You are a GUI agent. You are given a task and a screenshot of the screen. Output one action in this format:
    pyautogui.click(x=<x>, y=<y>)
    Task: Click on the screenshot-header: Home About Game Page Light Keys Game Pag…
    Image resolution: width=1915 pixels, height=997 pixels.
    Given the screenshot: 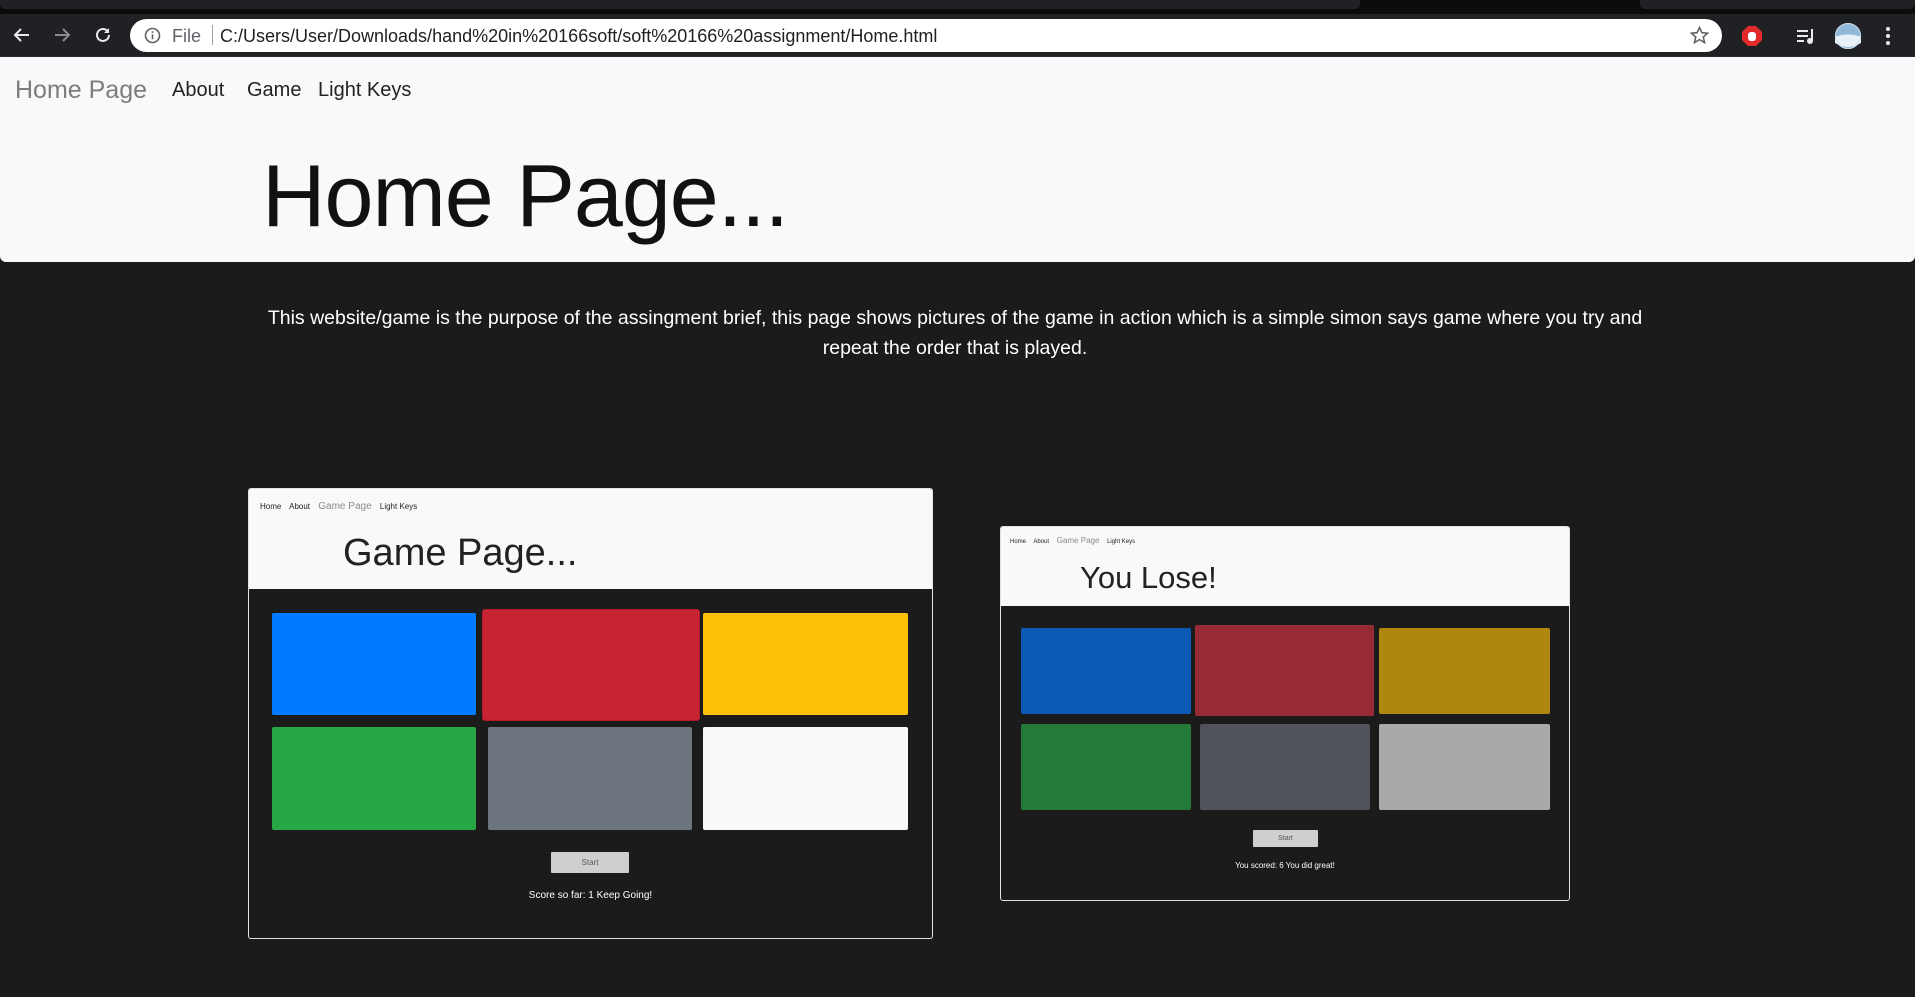 What is the action you would take?
    pyautogui.click(x=590, y=539)
    